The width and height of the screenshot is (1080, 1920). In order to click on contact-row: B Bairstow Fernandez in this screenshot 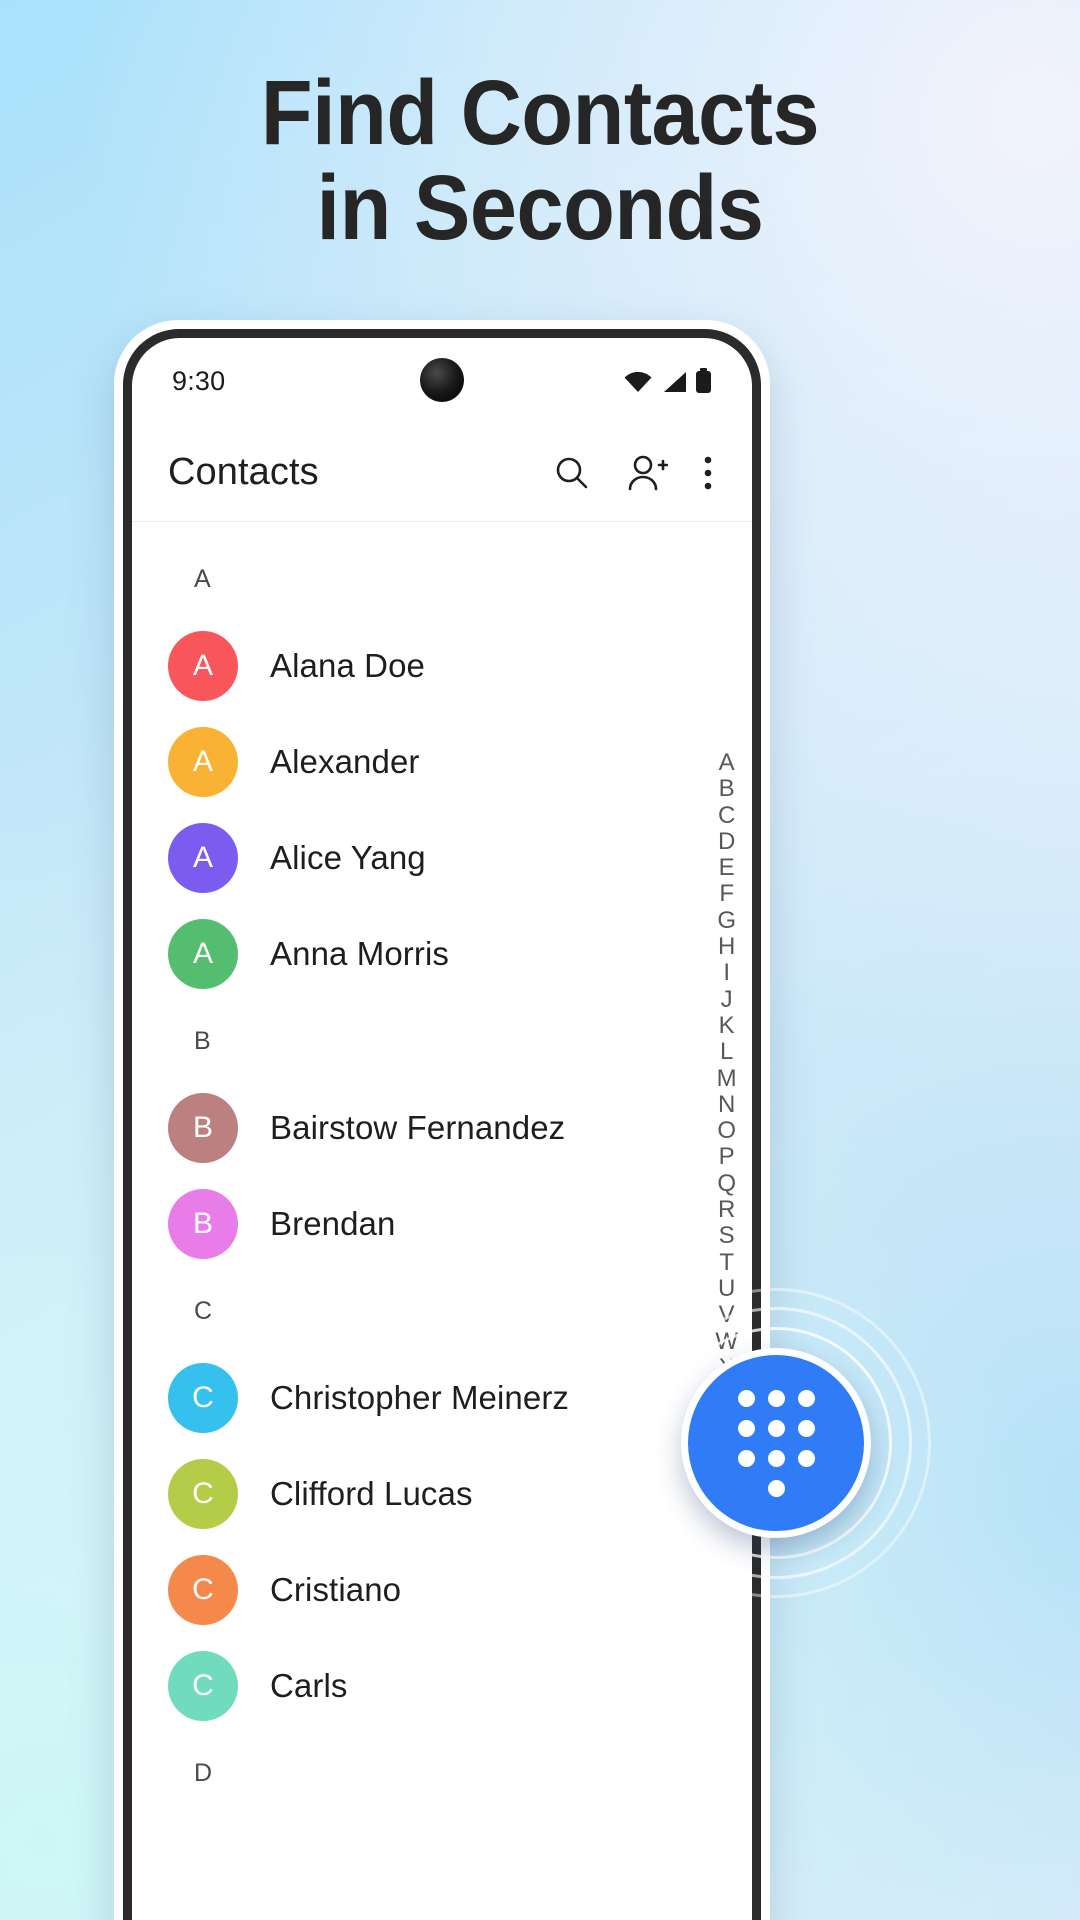, I will do `click(442, 1128)`.